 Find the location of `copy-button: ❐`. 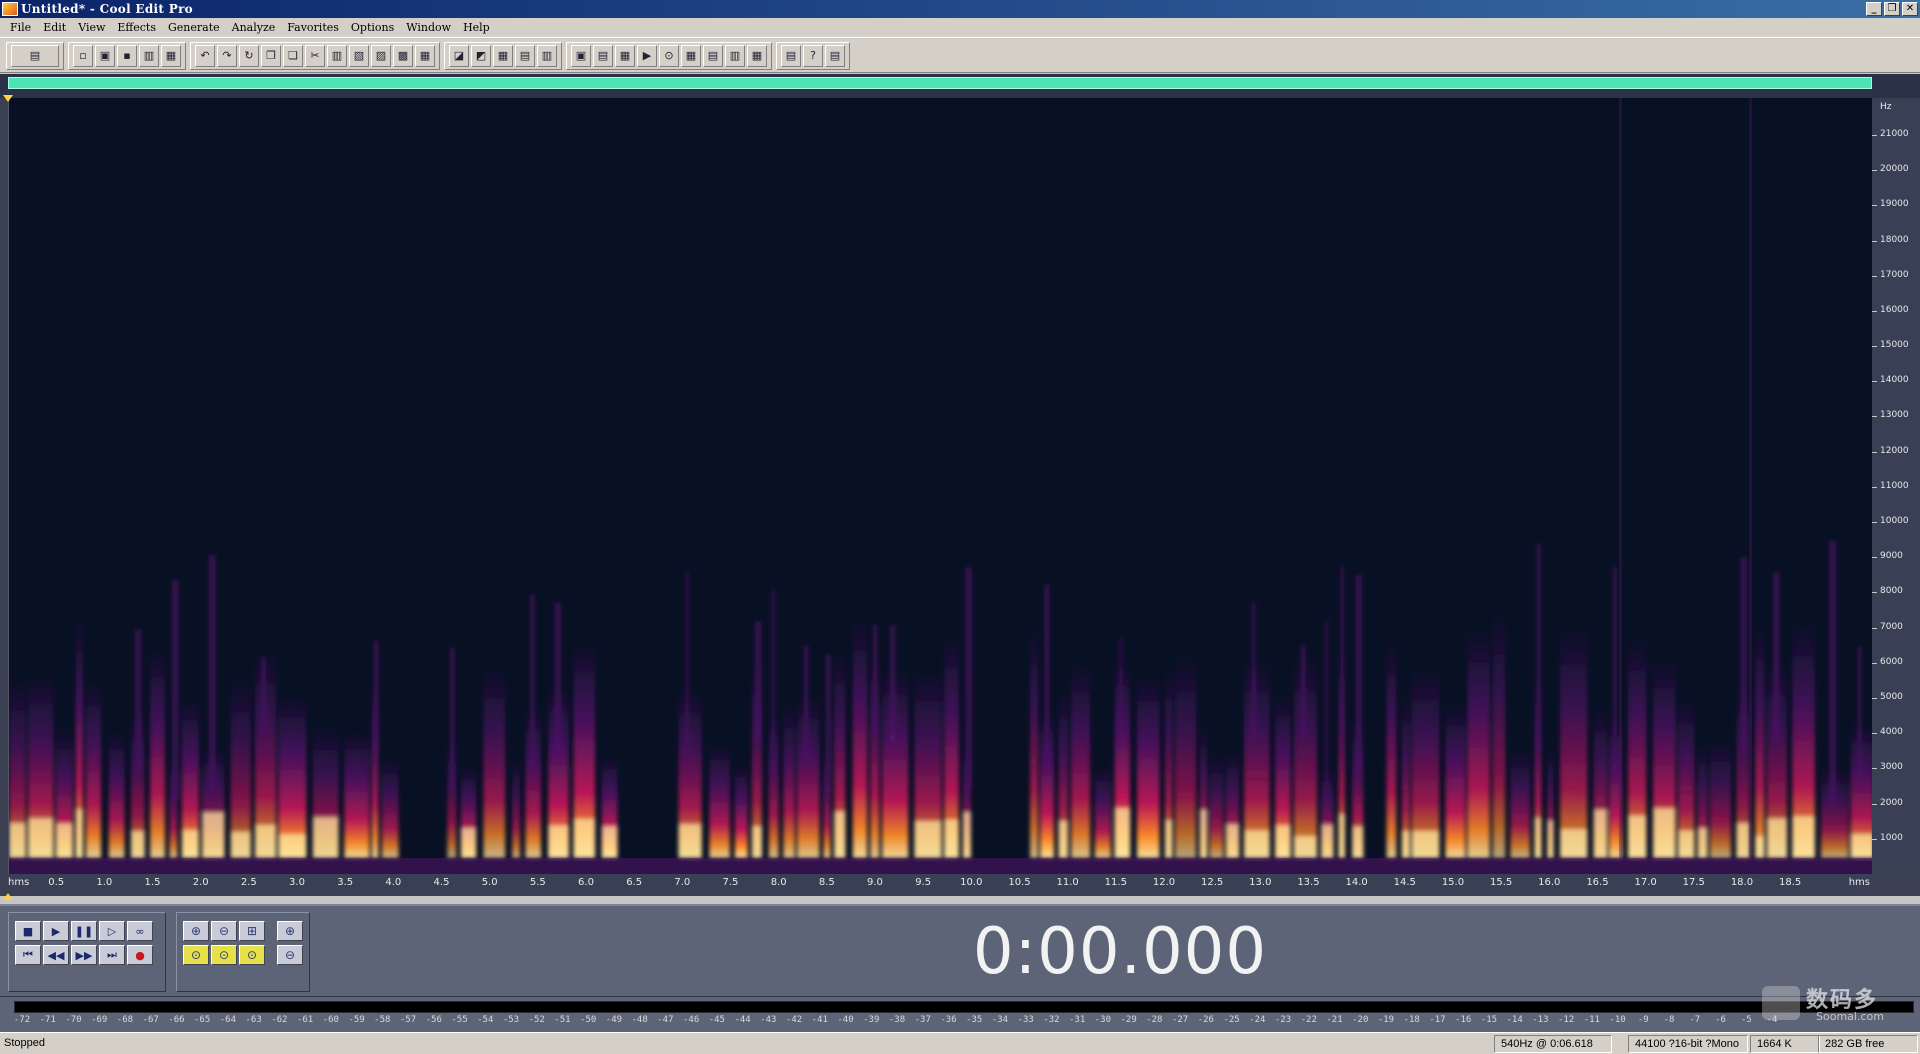

copy-button: ❐ is located at coordinates (271, 55).